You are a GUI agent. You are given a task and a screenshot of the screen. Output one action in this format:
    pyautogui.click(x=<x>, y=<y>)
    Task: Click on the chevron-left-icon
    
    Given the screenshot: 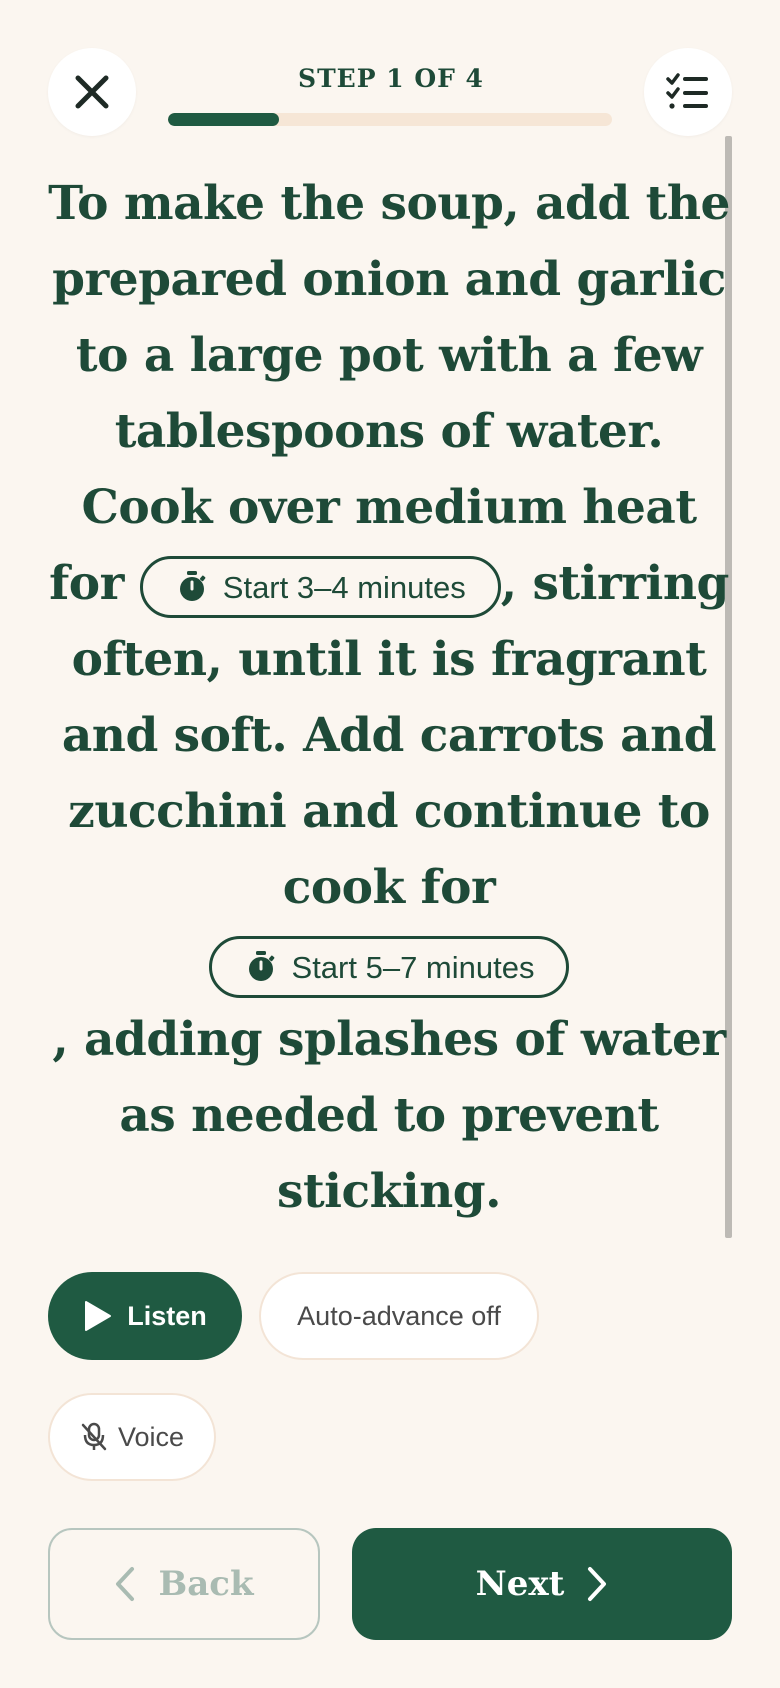 What is the action you would take?
    pyautogui.click(x=125, y=1584)
    